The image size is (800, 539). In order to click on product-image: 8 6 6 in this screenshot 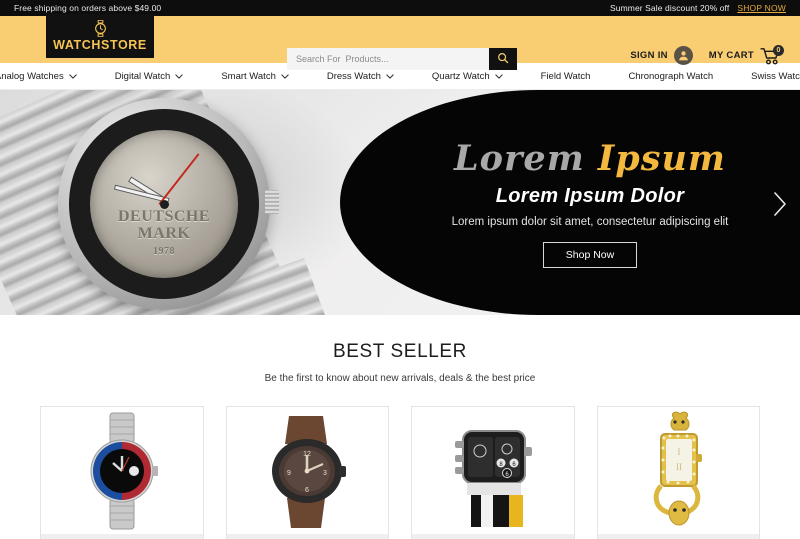, I will do `click(493, 470)`.